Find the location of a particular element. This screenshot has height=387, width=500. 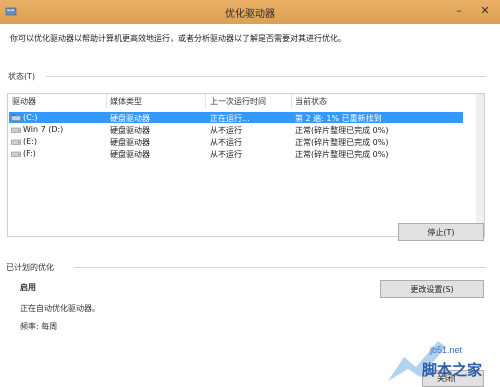

schedule-detail: 正在自动优化驱动器。 is located at coordinates (60, 308).